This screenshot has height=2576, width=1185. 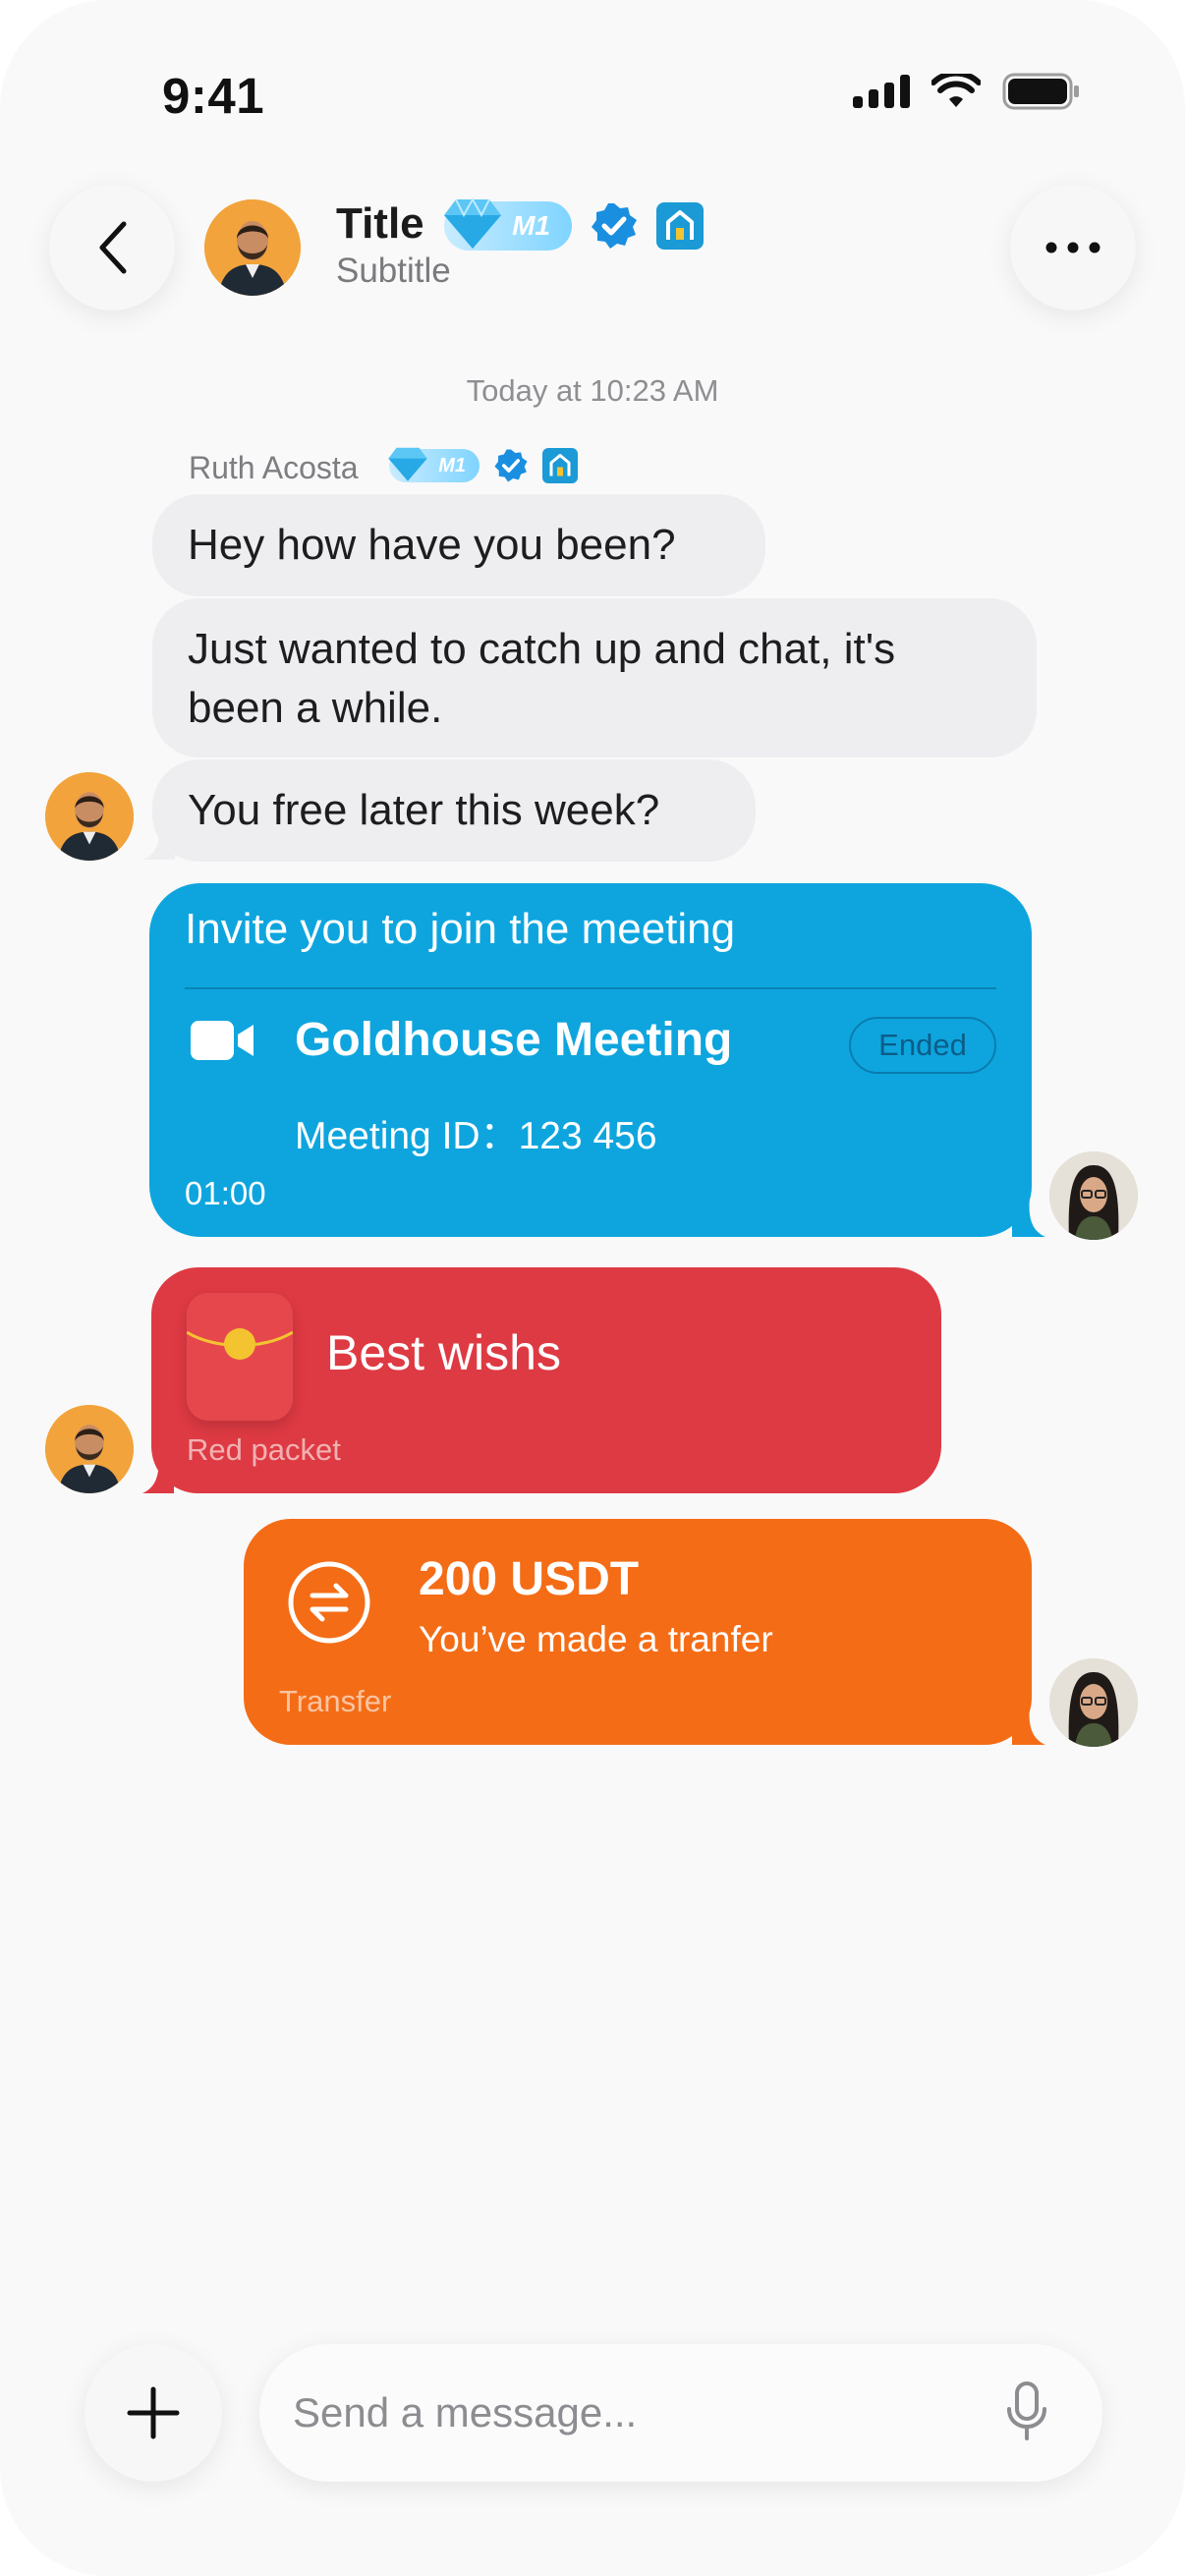 I want to click on video-camera-icon, so click(x=223, y=1040).